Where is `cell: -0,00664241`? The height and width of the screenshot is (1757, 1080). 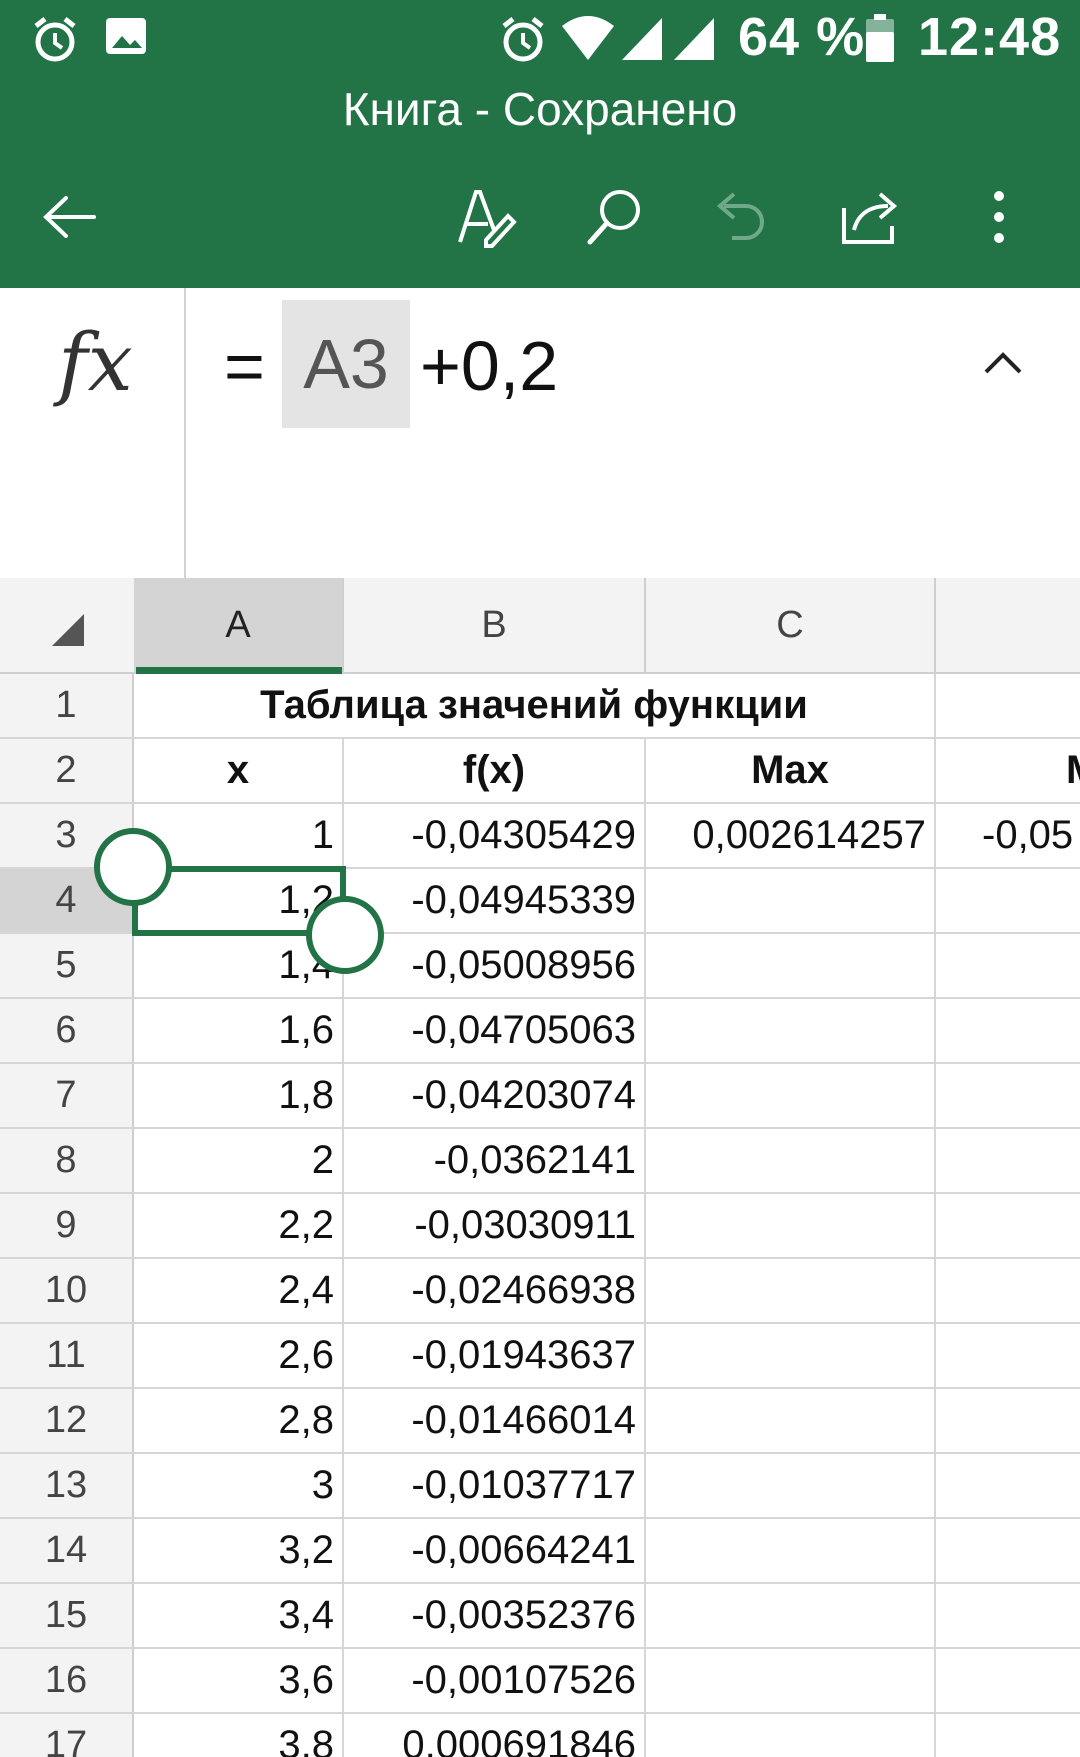
cell: -0,00664241 is located at coordinates (495, 1550).